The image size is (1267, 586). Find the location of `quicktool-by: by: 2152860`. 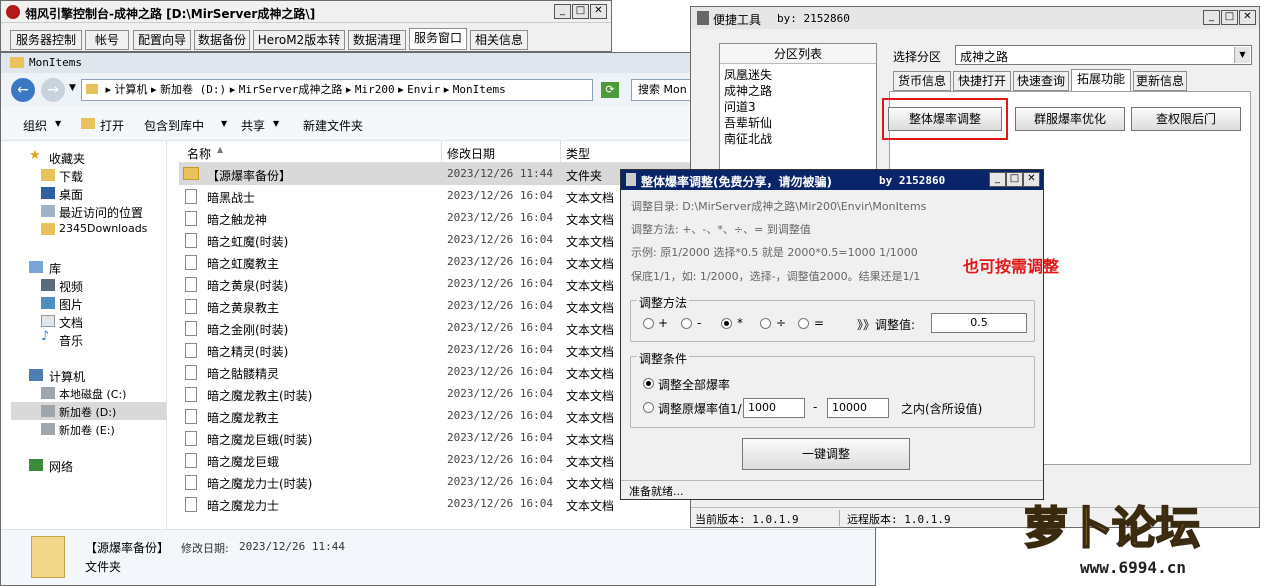

quicktool-by: by: 2152860 is located at coordinates (813, 18).